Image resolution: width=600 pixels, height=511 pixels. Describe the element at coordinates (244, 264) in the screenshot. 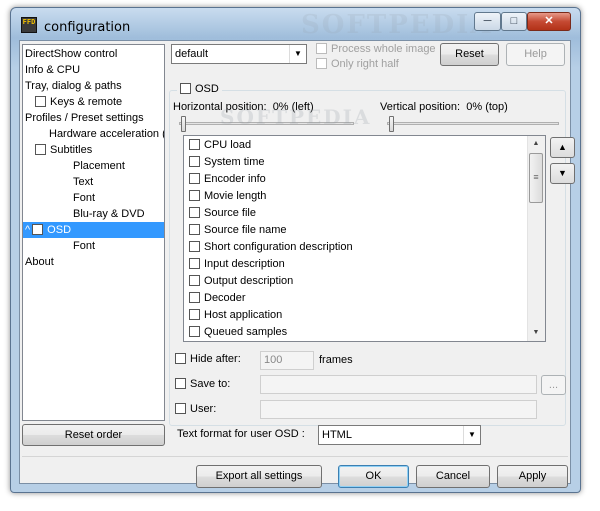

I see `list-item-label: Input description` at that location.